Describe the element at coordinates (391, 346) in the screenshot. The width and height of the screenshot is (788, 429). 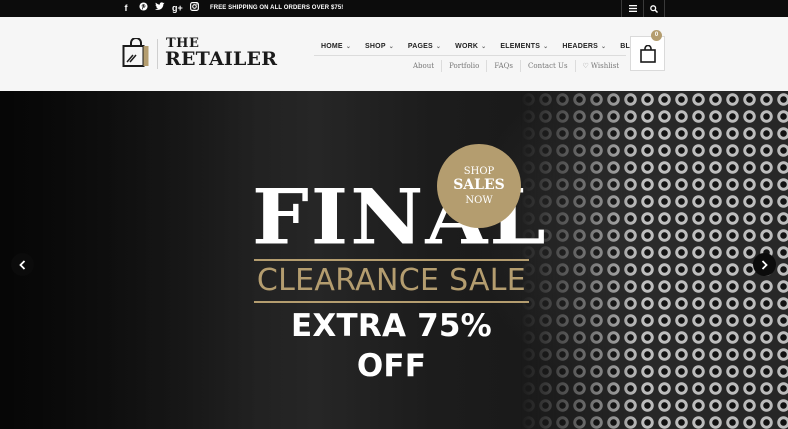
I see `hero-offer: EXTRA 75% OFF` at that location.